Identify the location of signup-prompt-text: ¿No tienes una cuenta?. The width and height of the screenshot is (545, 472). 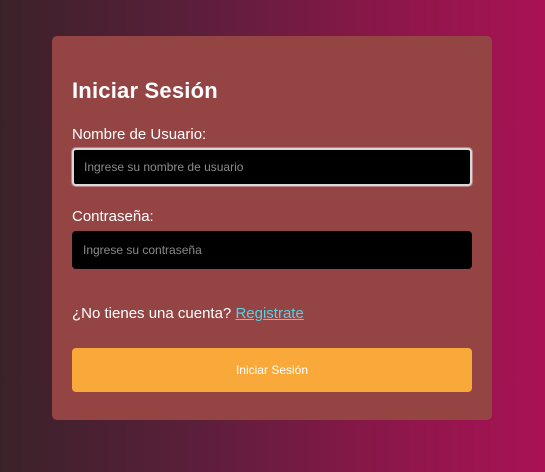
(152, 313).